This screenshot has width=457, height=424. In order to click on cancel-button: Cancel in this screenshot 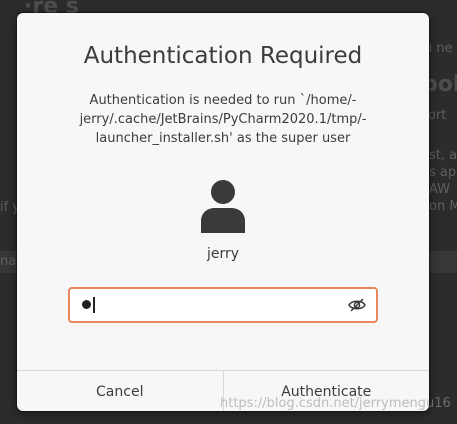, I will do `click(120, 391)`.